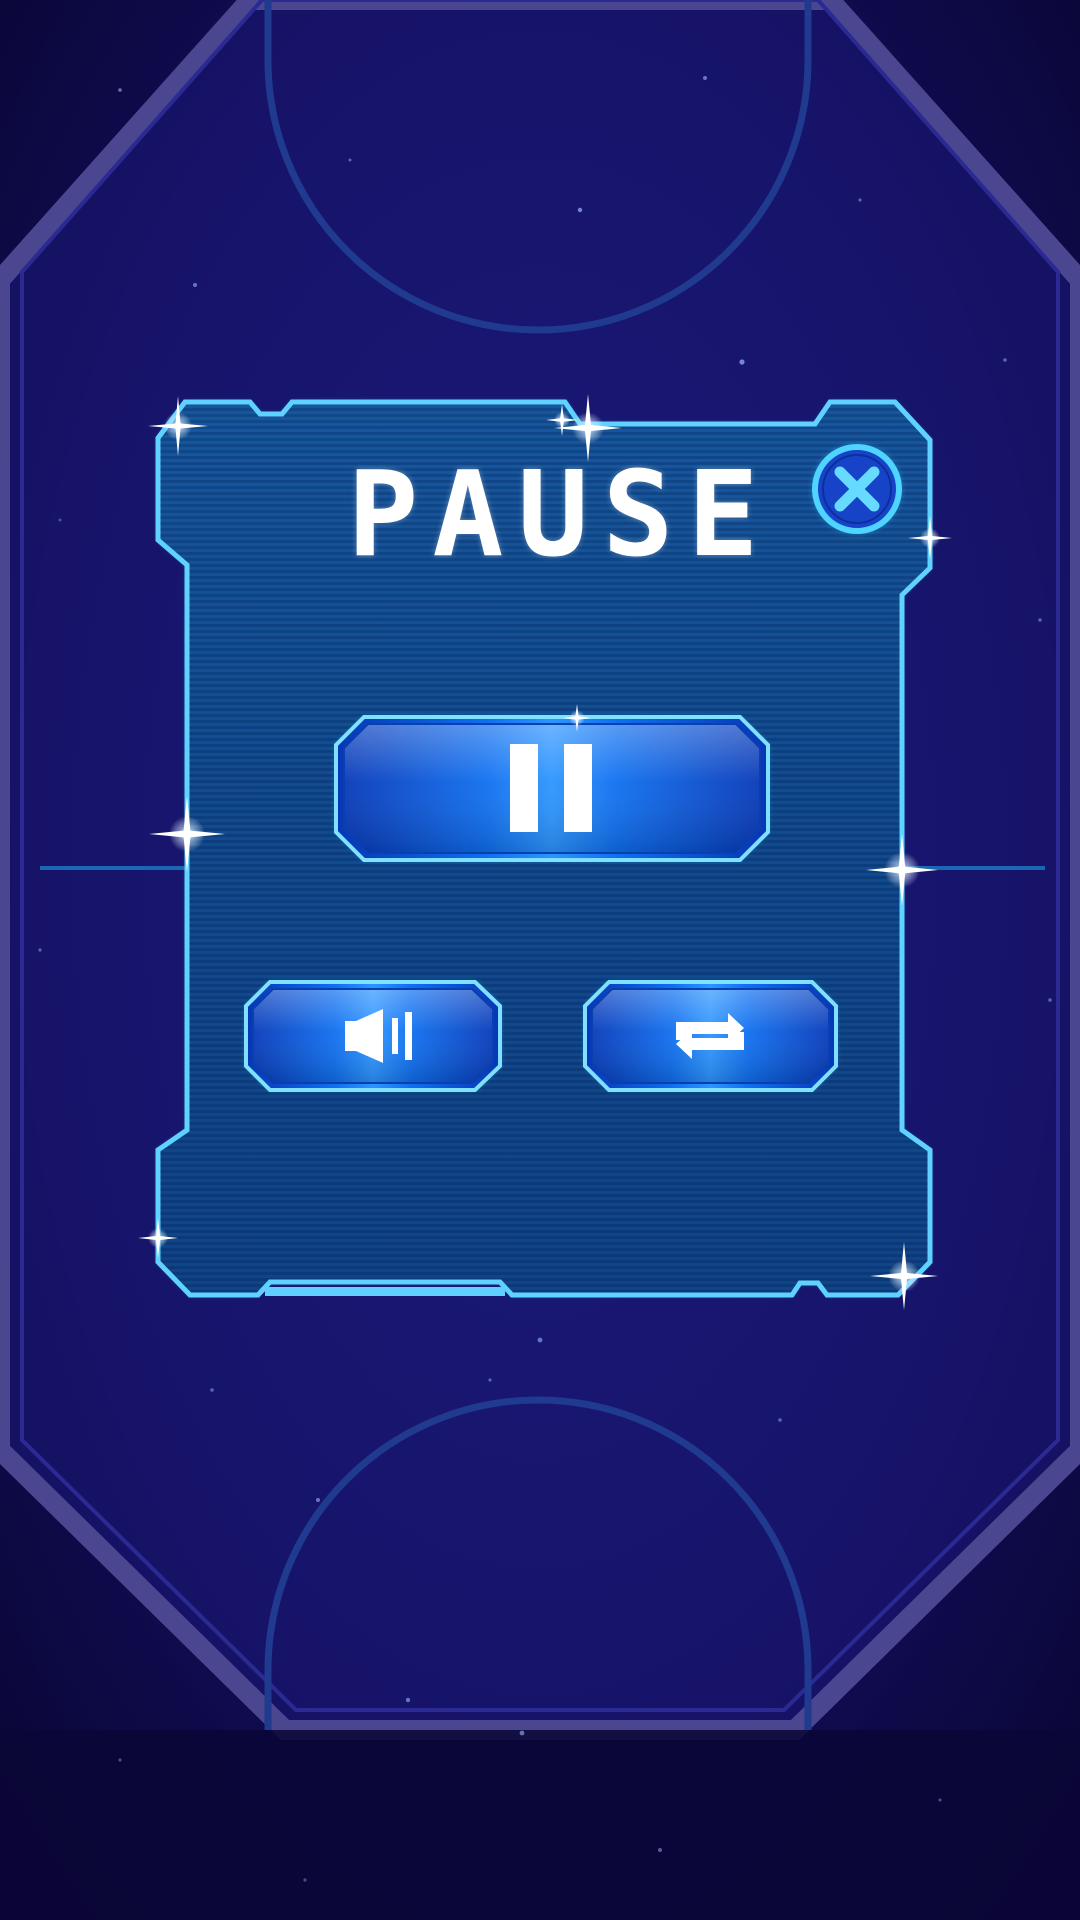 The image size is (1080, 1920). I want to click on restart-button, so click(710, 1036).